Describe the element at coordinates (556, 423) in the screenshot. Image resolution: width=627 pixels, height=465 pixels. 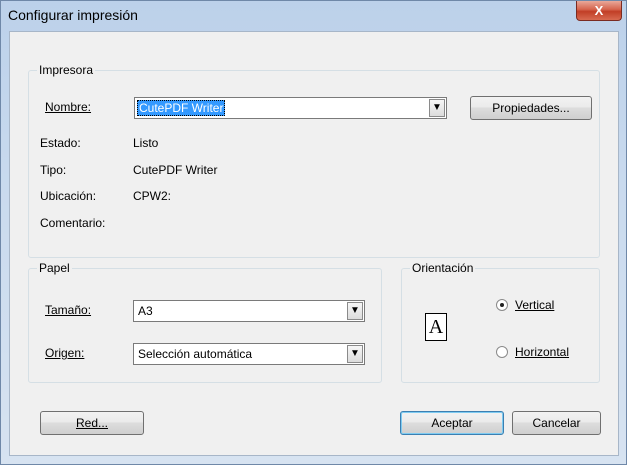
I see `cancel-button: Cancelar` at that location.